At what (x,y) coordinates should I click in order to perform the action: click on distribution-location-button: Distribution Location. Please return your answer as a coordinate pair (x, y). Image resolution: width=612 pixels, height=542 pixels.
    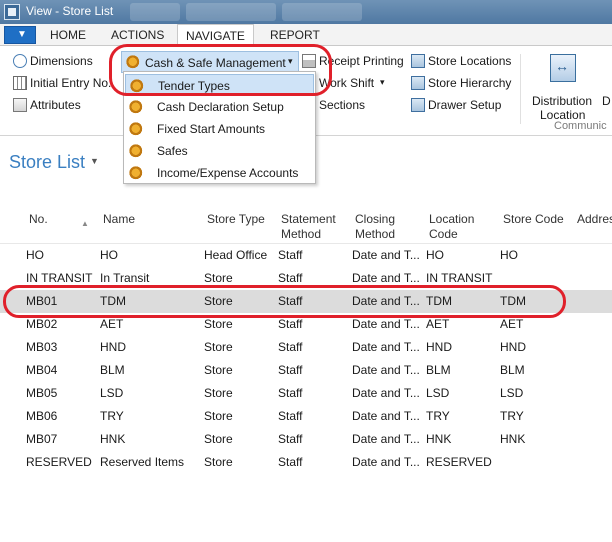
    Looking at the image, I should click on (563, 87).